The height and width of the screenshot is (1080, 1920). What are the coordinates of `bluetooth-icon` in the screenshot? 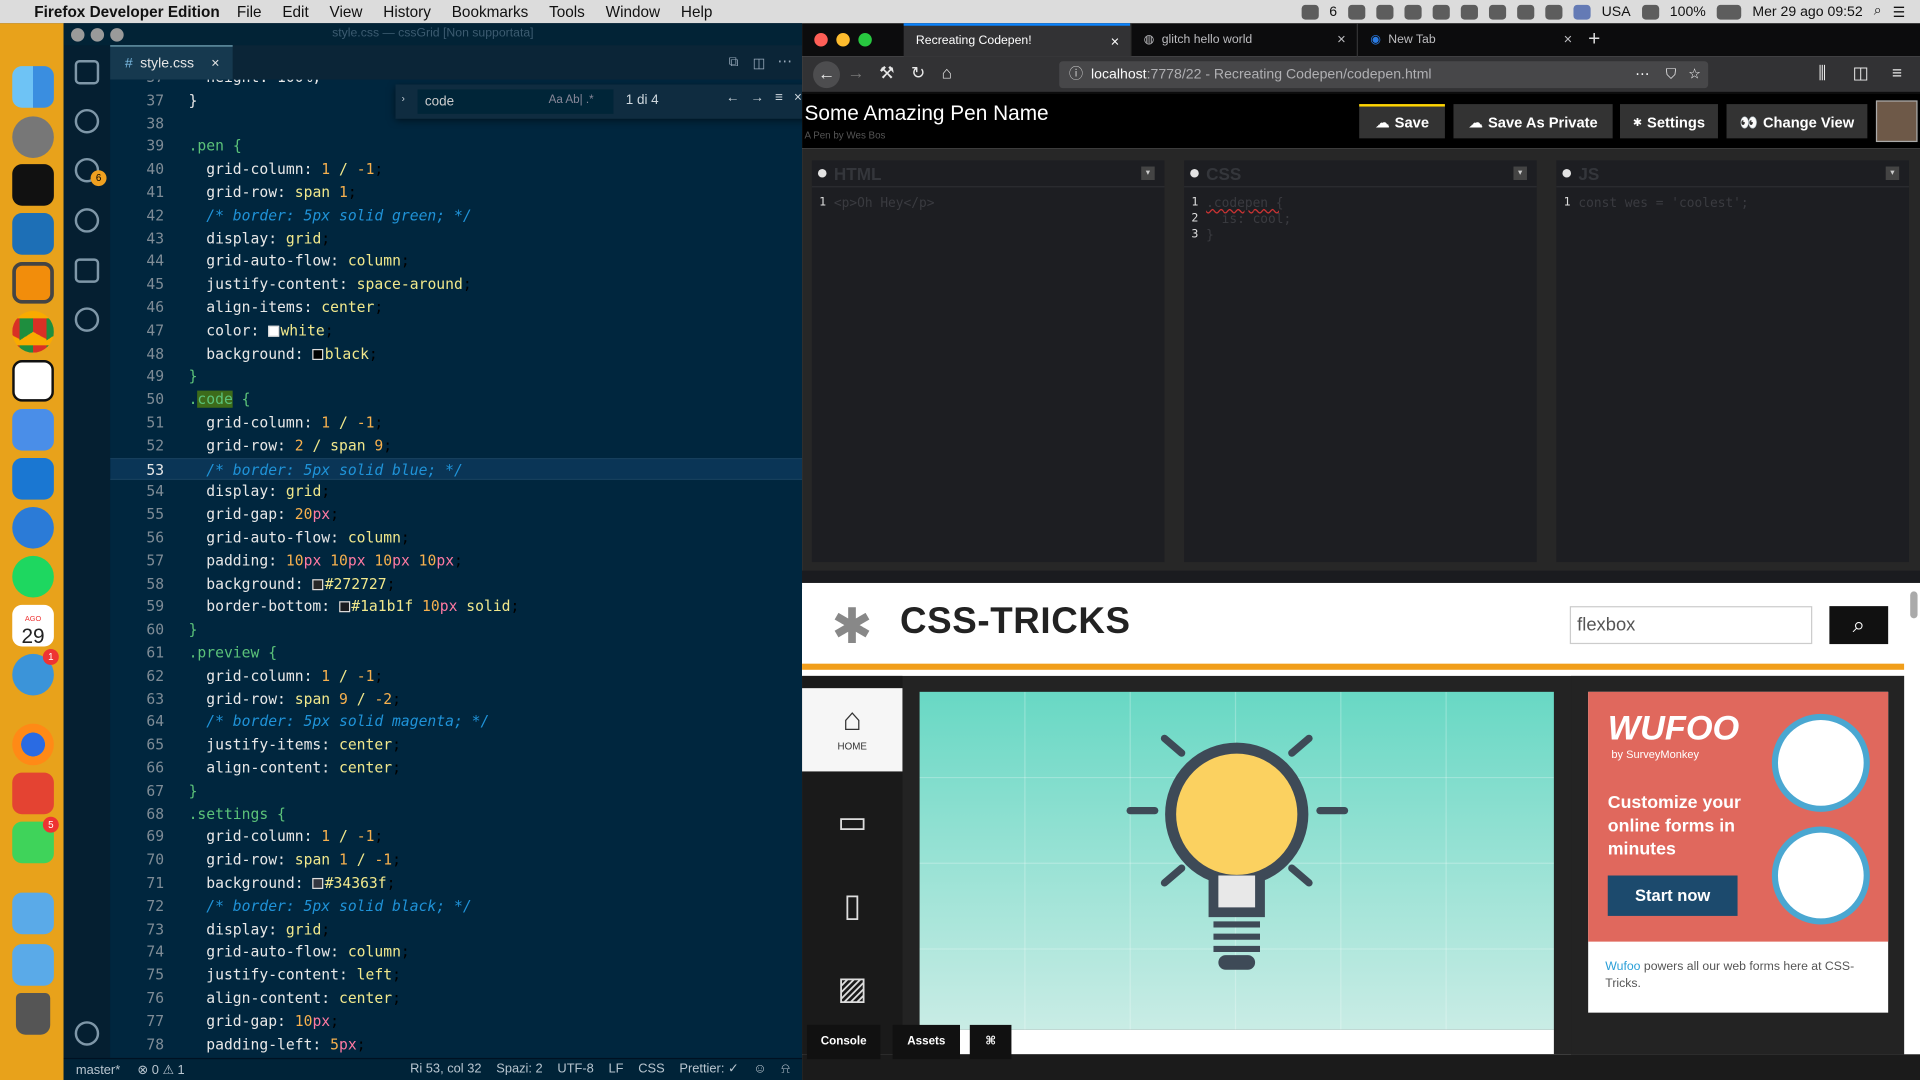 It's located at (1526, 11).